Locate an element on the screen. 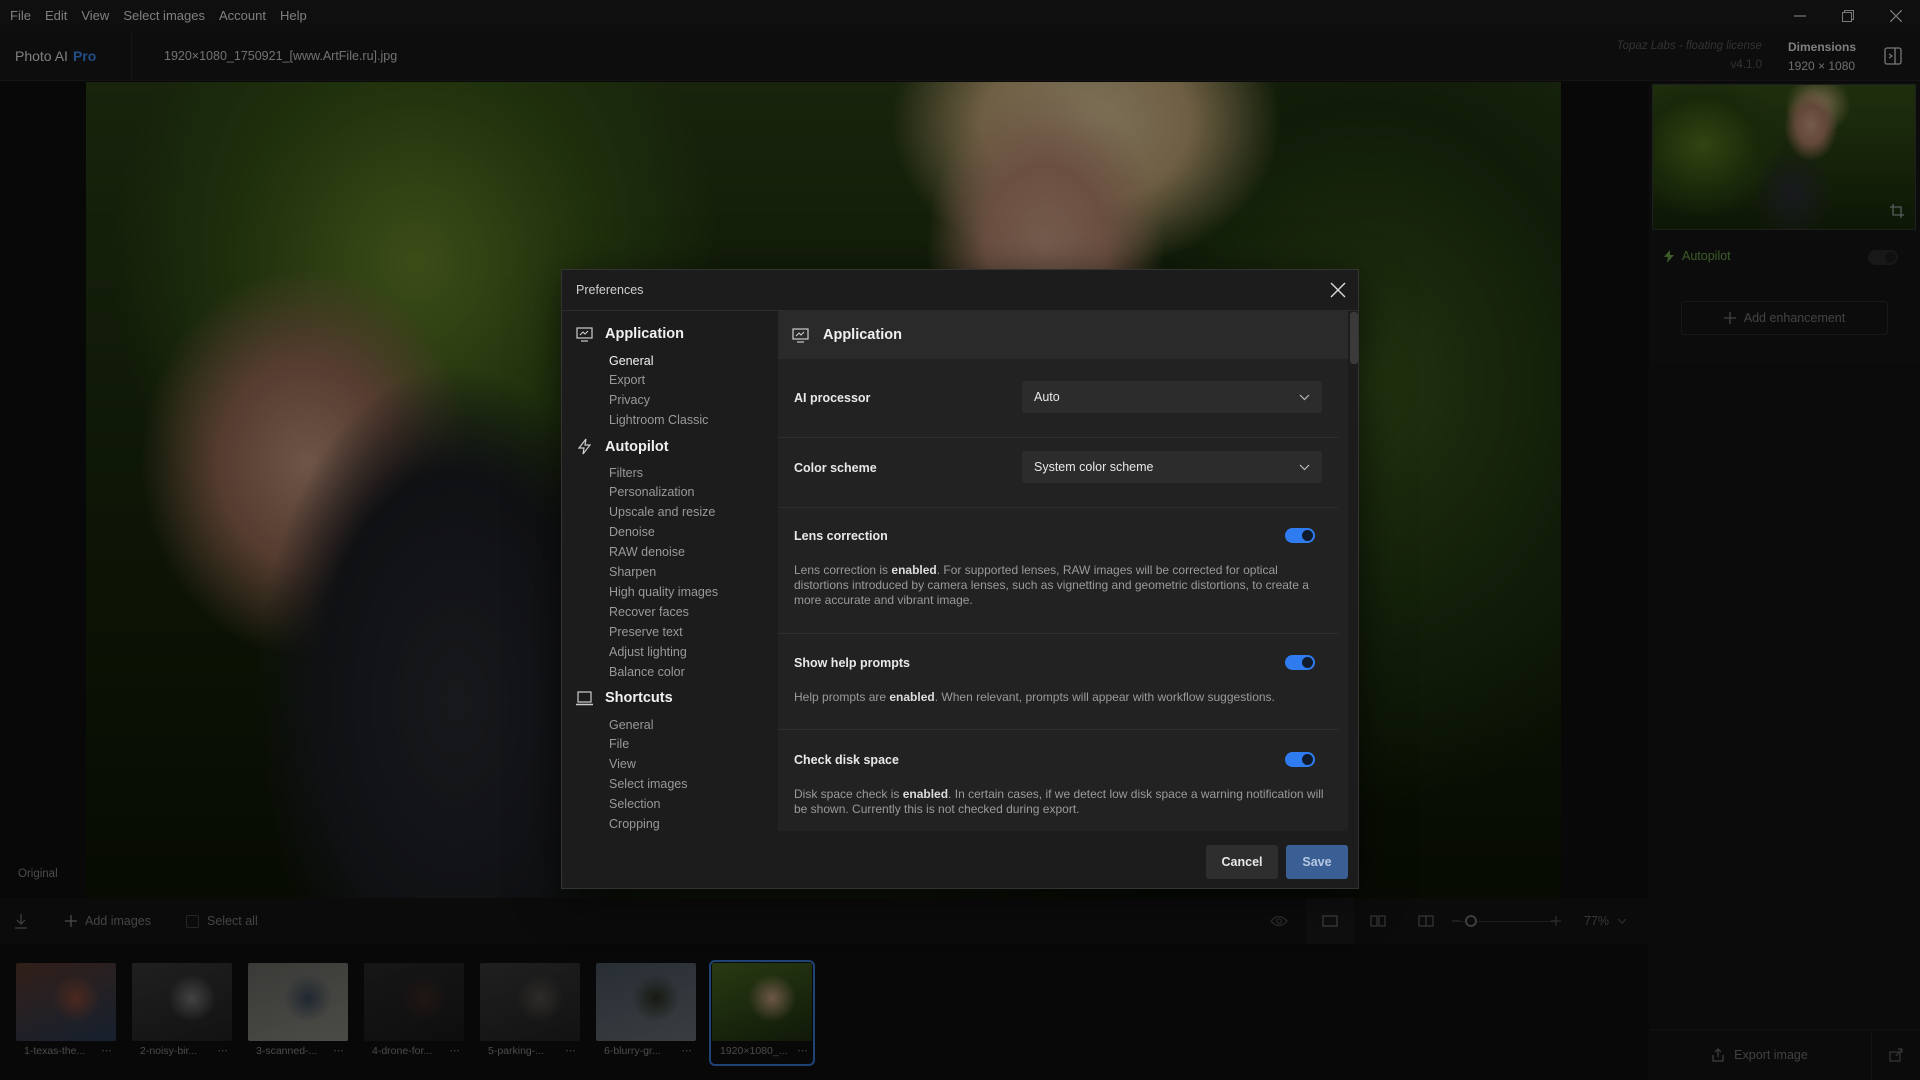 The image size is (1920, 1080). save-button: Save is located at coordinates (1317, 862).